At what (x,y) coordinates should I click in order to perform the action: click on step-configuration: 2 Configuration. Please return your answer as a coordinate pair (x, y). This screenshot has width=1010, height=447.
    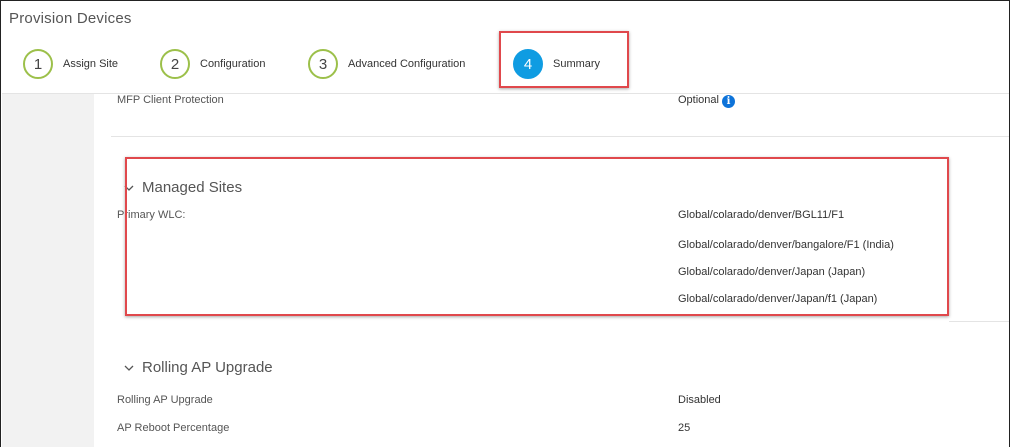
    Looking at the image, I should click on (212, 64).